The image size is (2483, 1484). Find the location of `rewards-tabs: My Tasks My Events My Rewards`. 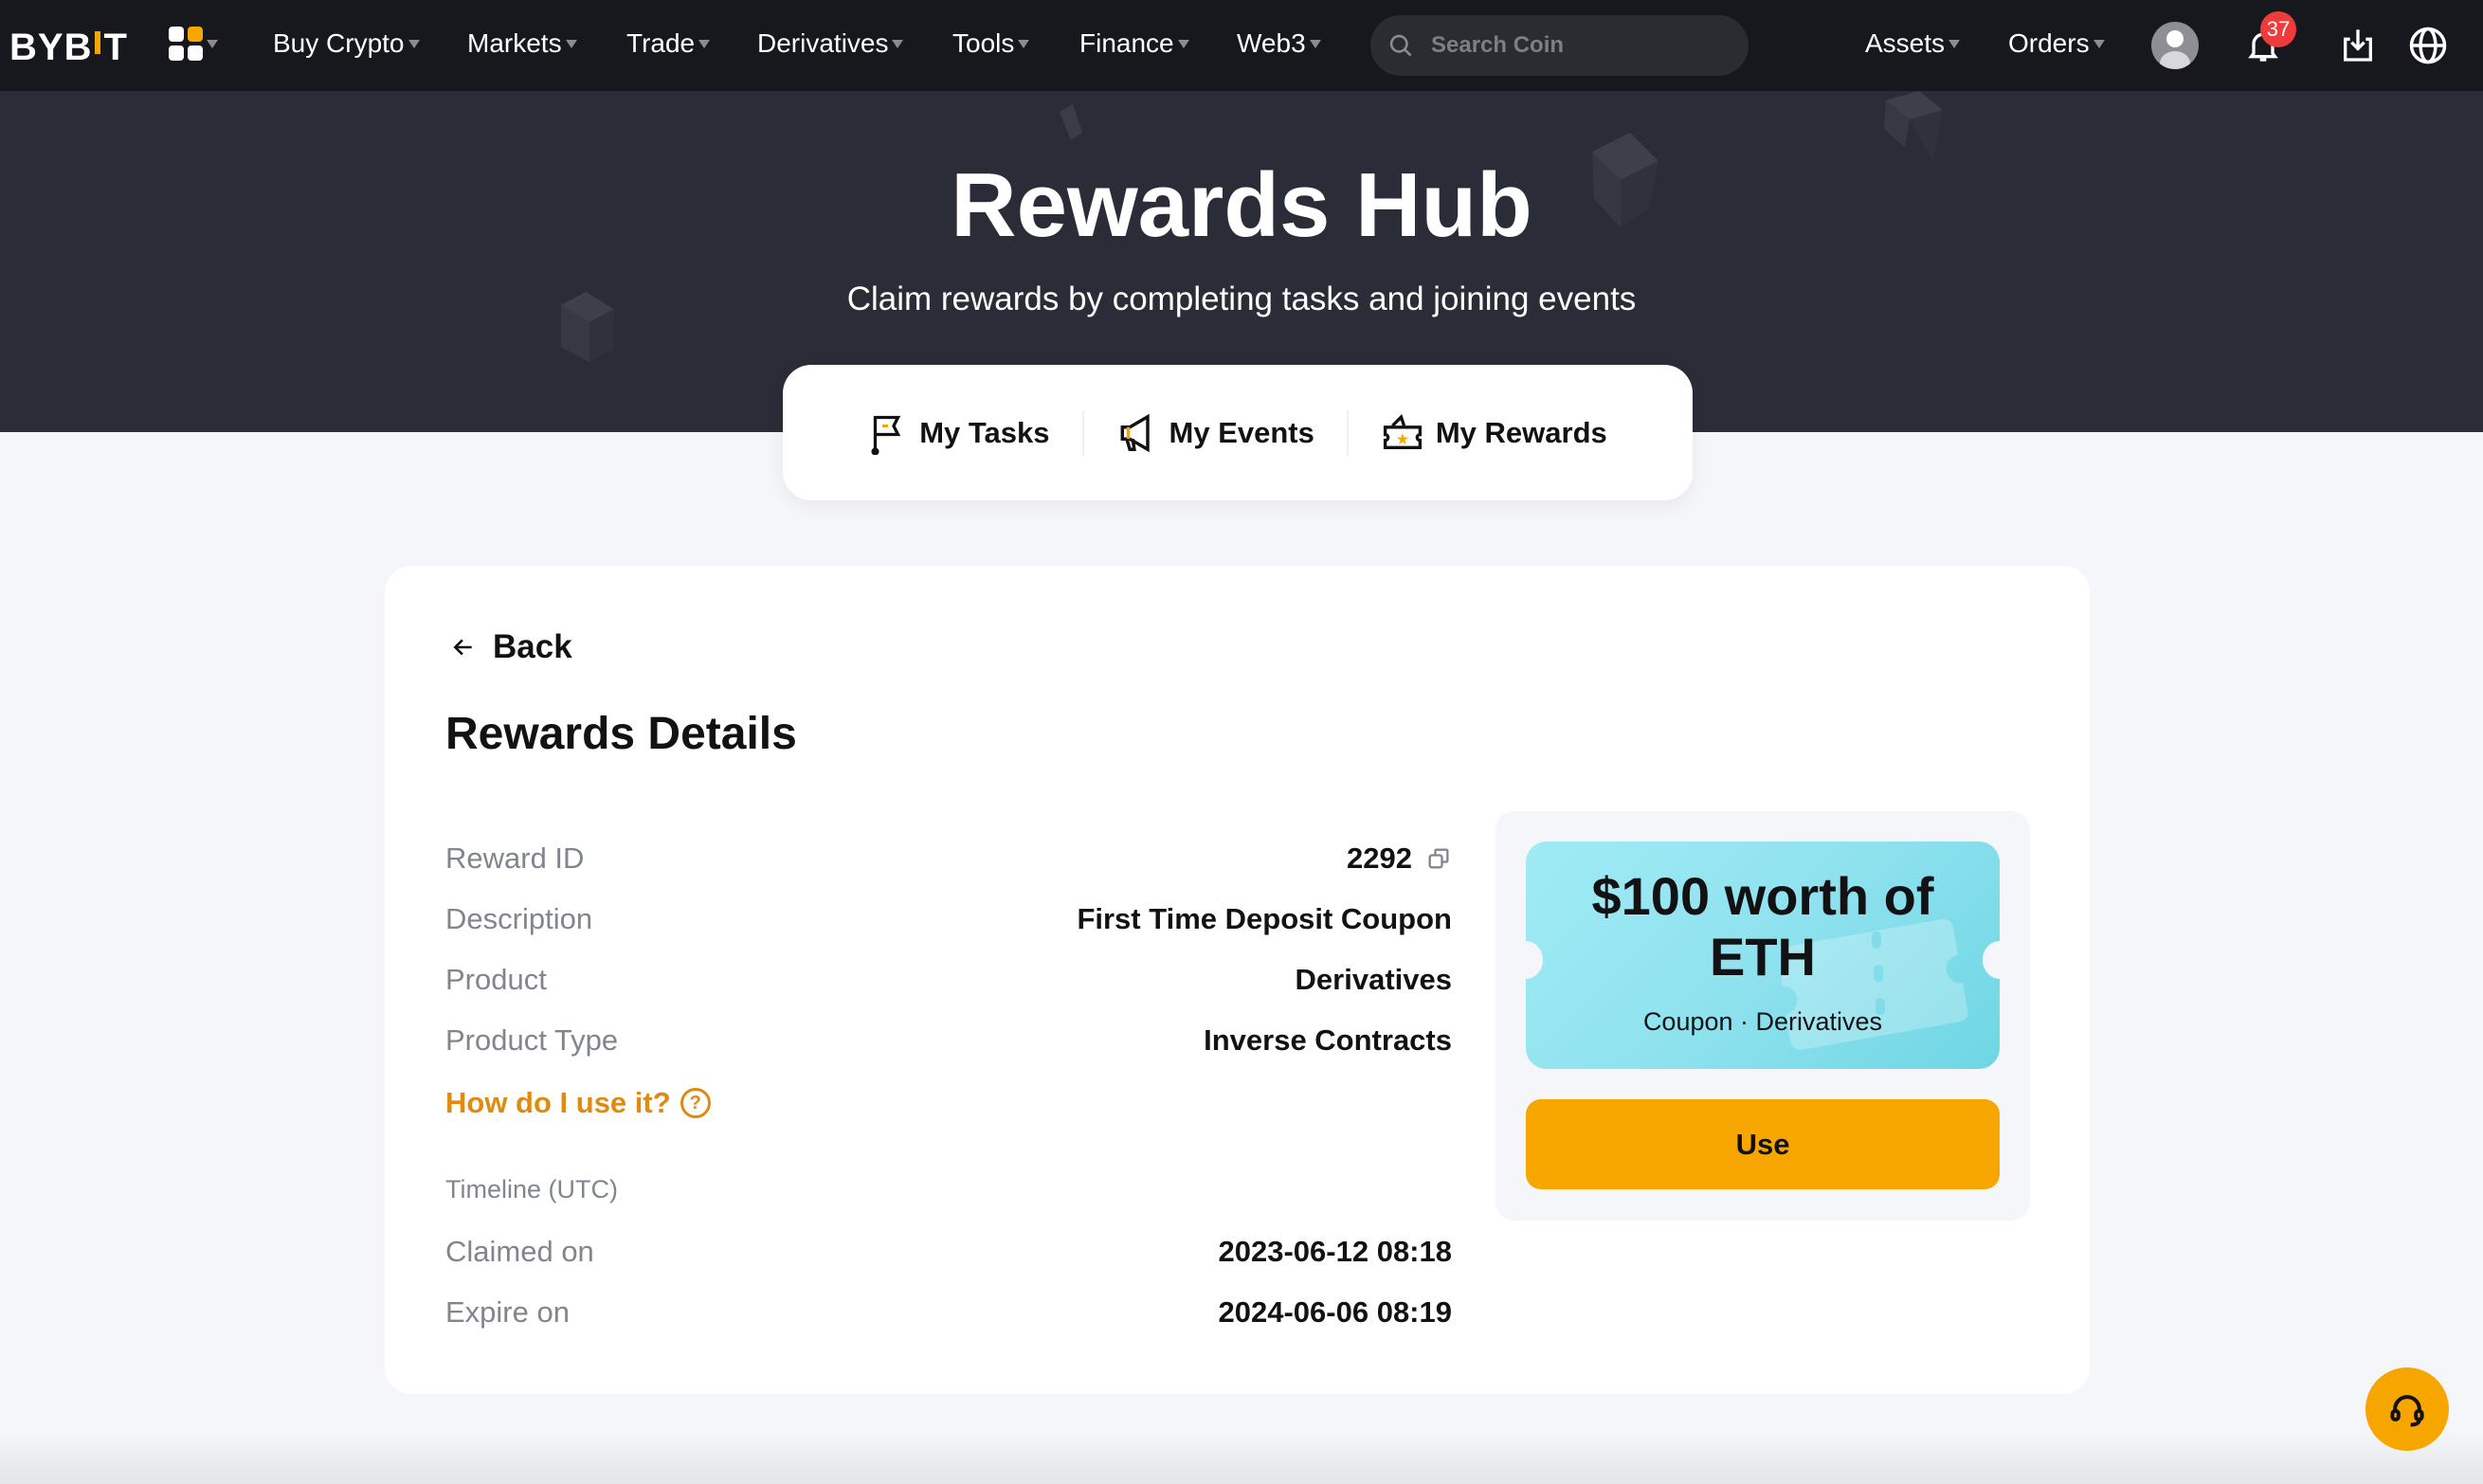

rewards-tabs: My Tasks My Events My Rewards is located at coordinates (1238, 432).